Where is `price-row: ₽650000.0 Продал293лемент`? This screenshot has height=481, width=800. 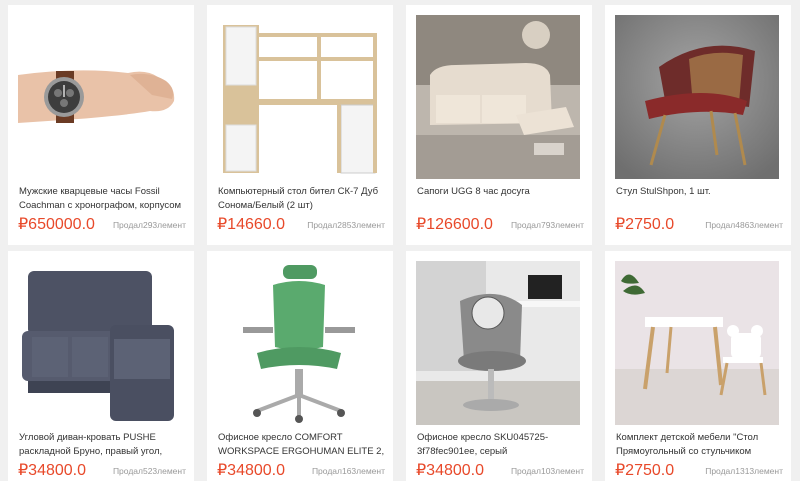
price-row: ₽650000.0 Продал293лемент is located at coordinates (104, 225).